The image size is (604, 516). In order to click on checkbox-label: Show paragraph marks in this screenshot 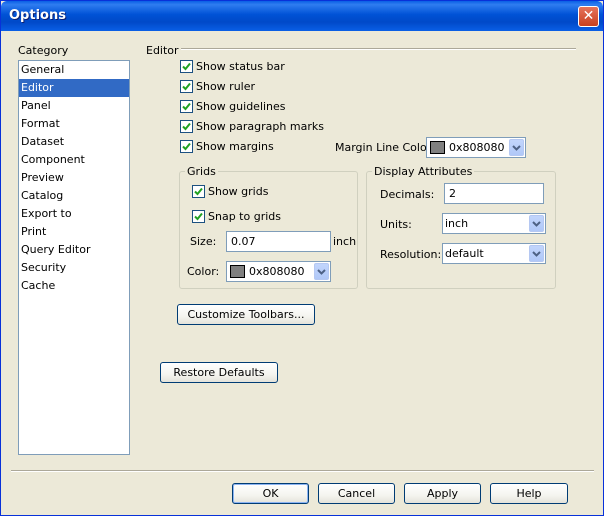, I will do `click(260, 126)`.